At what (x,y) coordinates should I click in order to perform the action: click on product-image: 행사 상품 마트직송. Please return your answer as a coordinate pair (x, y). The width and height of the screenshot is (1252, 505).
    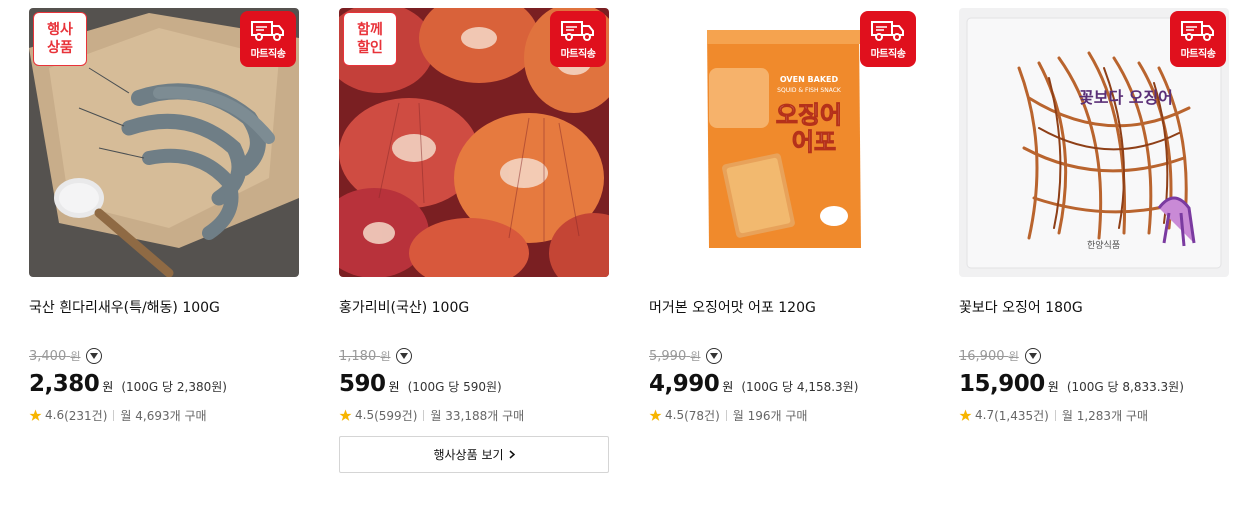
    Looking at the image, I should click on (164, 142).